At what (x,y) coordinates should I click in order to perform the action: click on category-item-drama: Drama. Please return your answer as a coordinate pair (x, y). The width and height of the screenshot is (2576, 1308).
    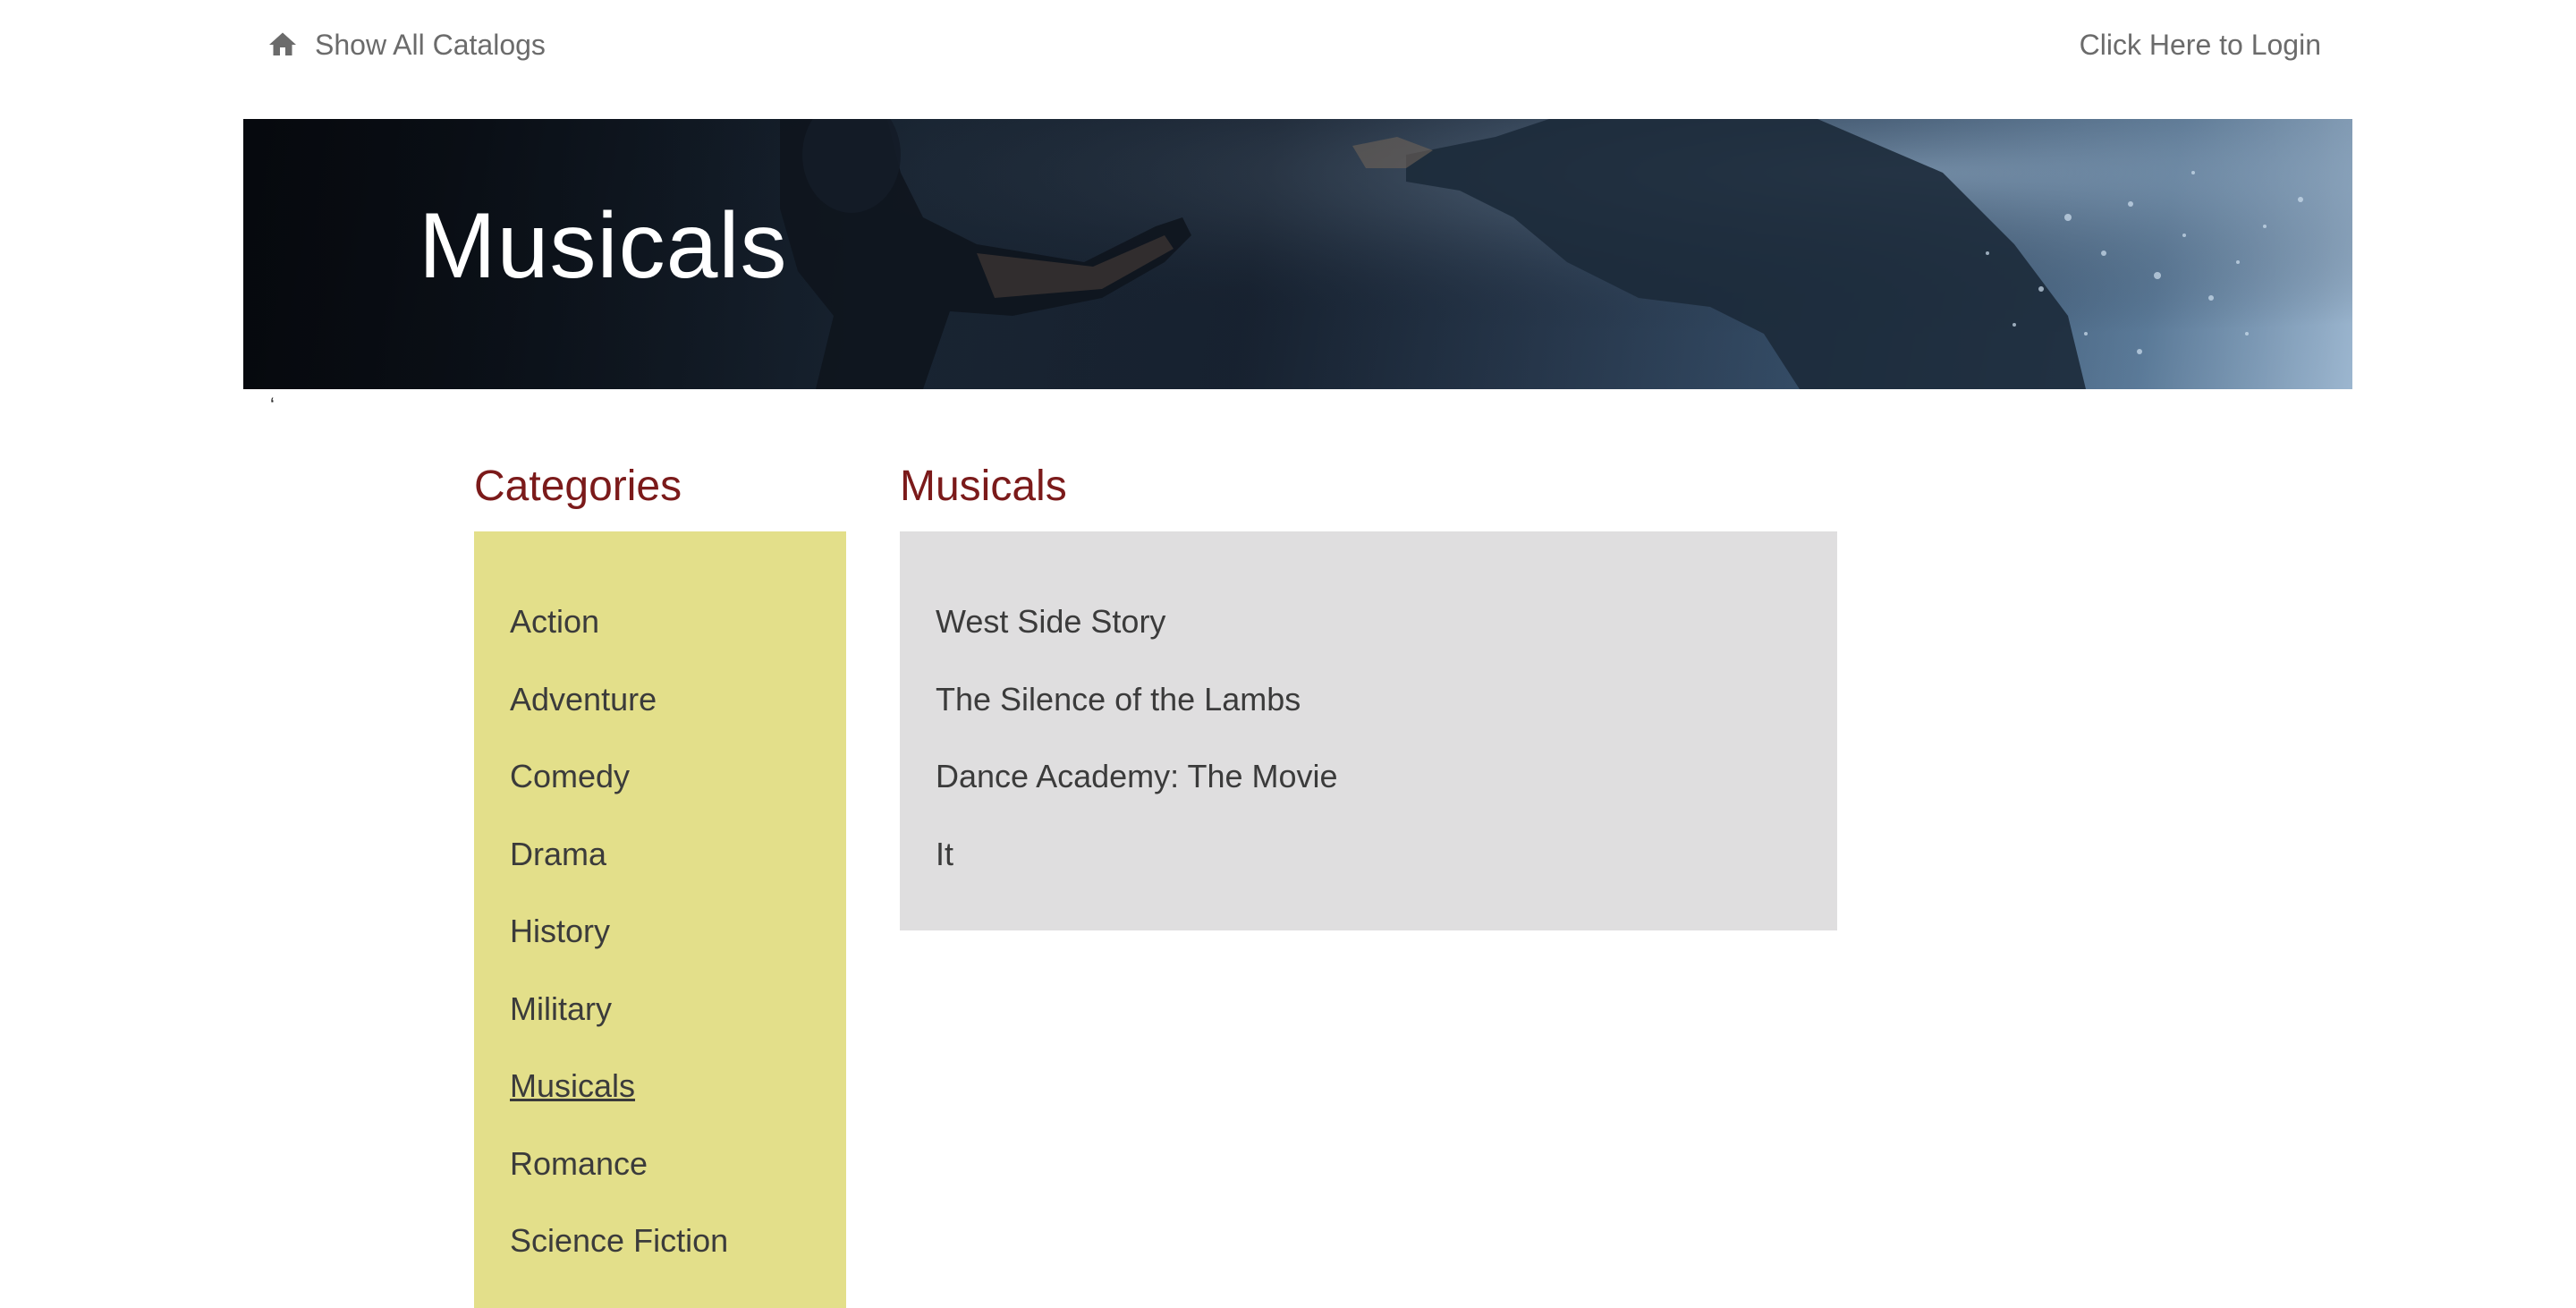
    Looking at the image, I should click on (619, 874).